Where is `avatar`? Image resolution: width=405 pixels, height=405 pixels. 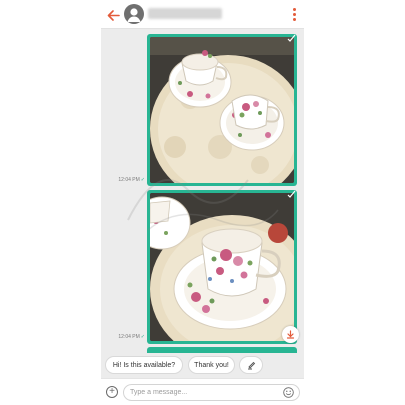 avatar is located at coordinates (134, 14).